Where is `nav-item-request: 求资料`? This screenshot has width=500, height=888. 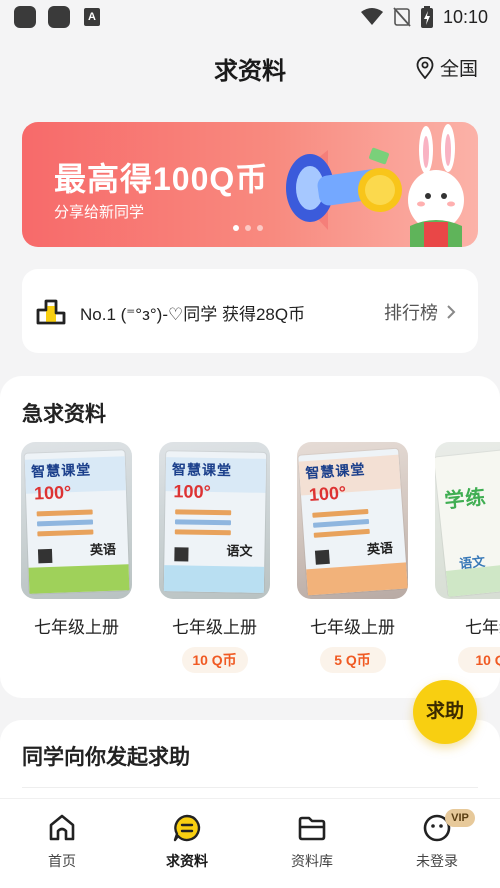
nav-item-request: 求资料 is located at coordinates (187, 842).